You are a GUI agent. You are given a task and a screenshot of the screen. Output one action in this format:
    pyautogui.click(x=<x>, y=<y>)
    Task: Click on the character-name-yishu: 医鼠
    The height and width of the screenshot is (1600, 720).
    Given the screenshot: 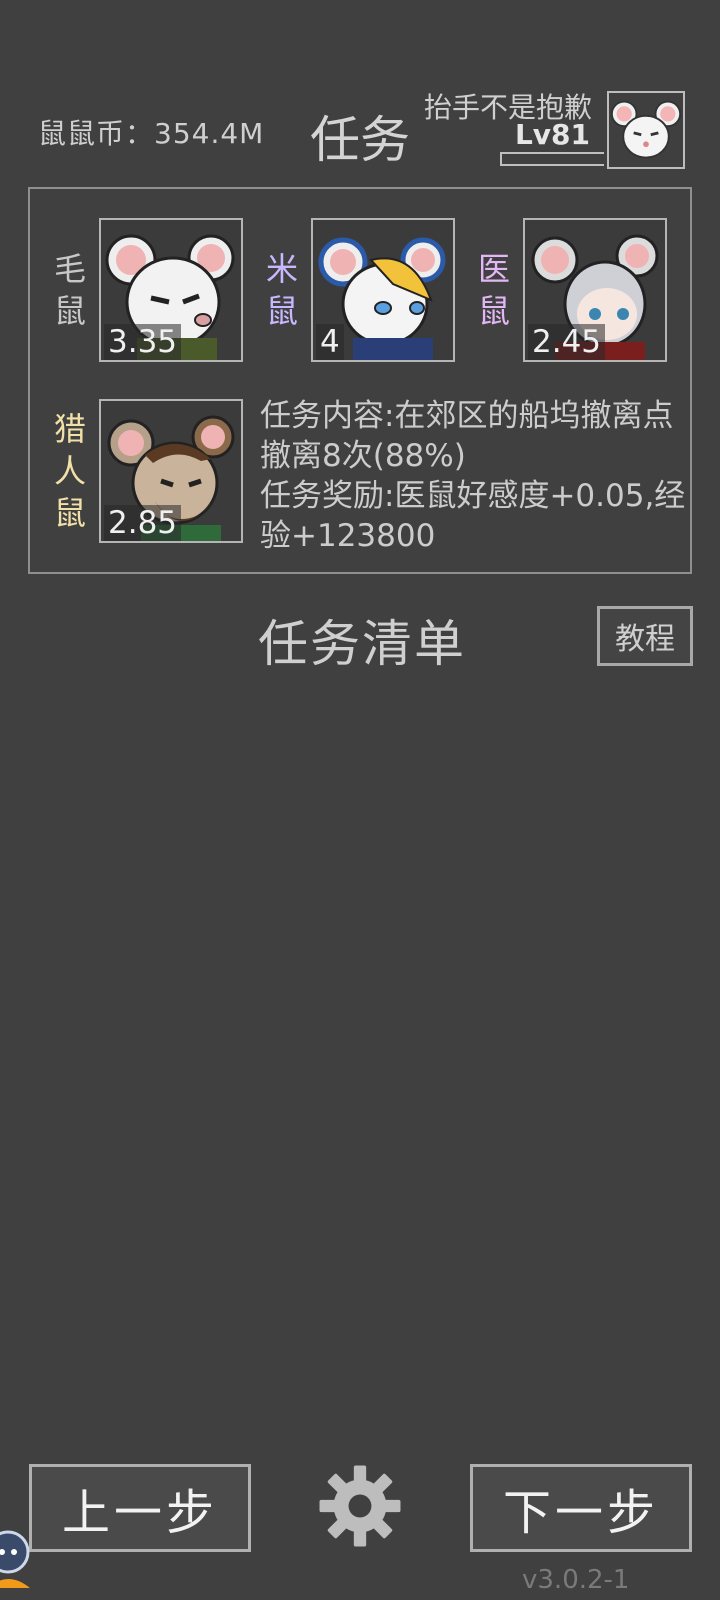 What is the action you would take?
    pyautogui.click(x=494, y=290)
    